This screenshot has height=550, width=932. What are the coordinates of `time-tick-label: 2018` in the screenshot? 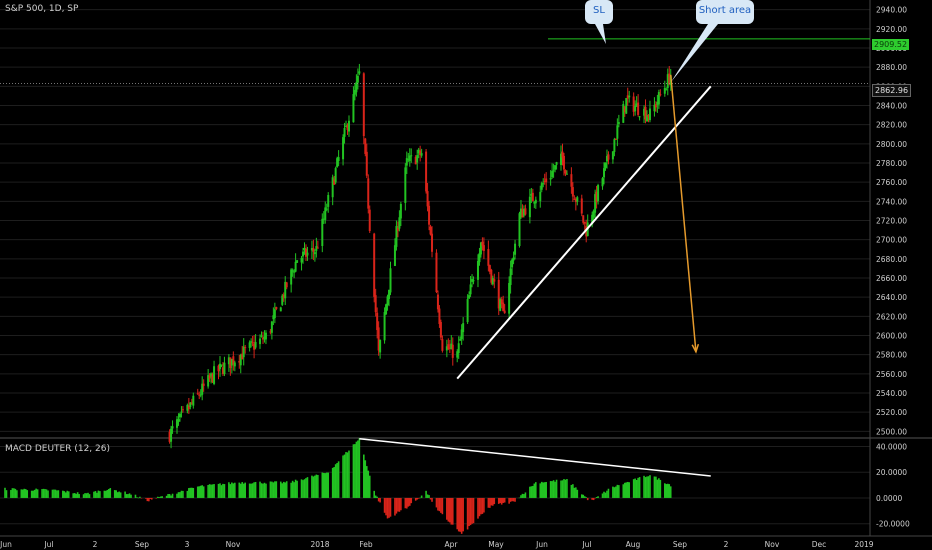 It's located at (319, 544).